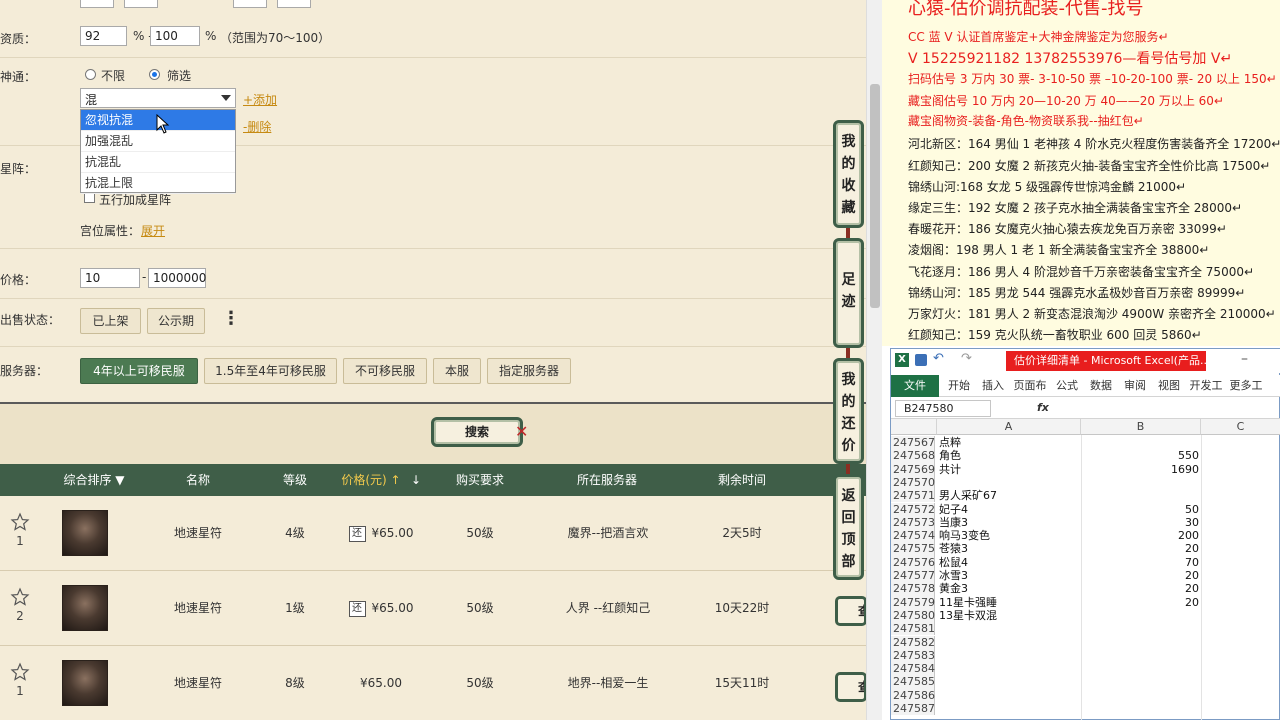  Describe the element at coordinates (1067, 386) in the screenshot. I see `ribbon-tab: 公式` at that location.